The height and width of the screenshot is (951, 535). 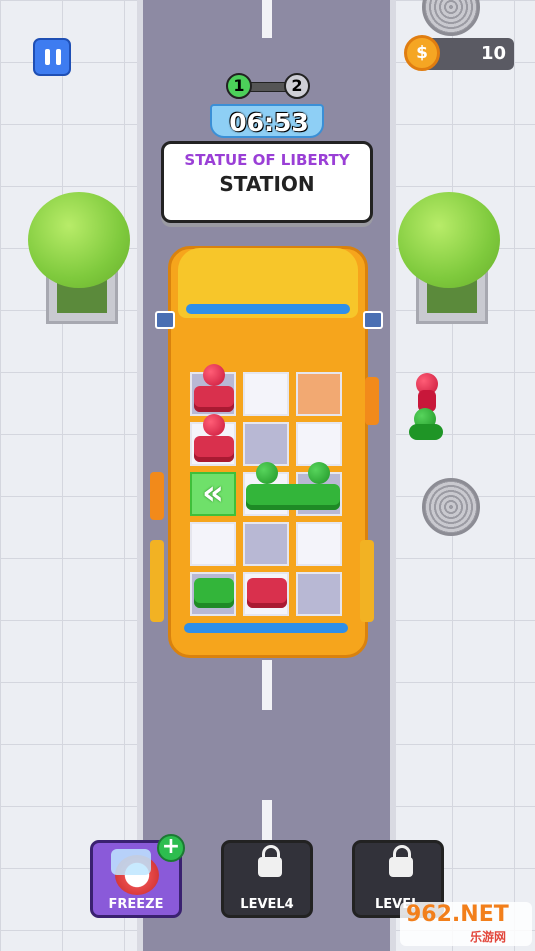 What do you see at coordinates (451, 507) in the screenshot?
I see `manhole-cover` at bounding box center [451, 507].